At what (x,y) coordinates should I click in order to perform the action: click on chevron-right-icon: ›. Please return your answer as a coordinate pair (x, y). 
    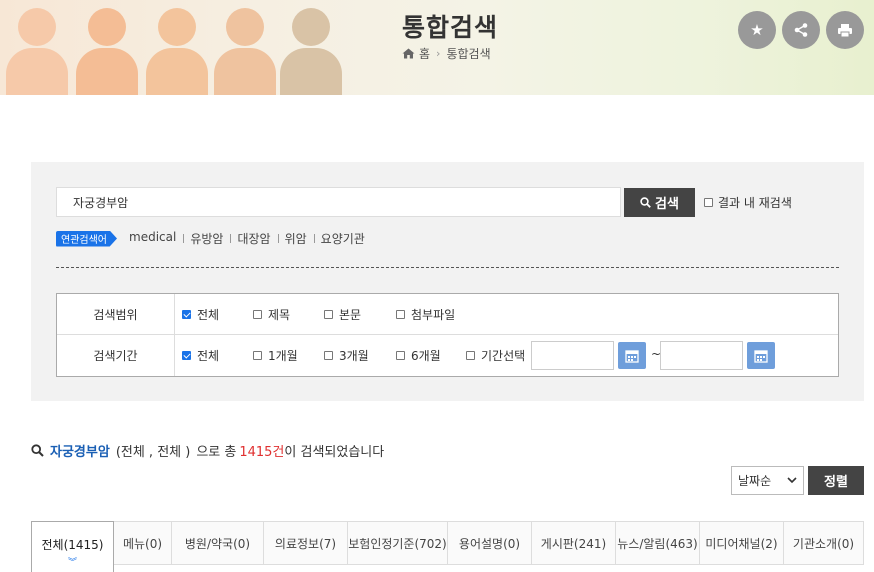
    Looking at the image, I should click on (438, 53).